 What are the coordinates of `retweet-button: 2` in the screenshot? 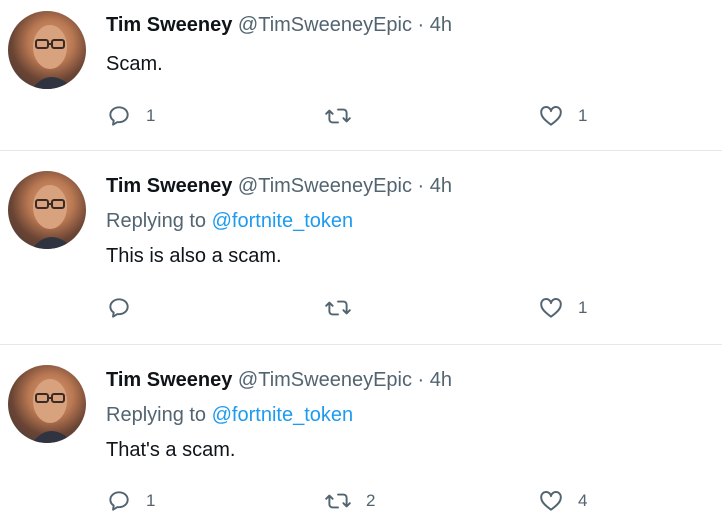 It's located at (349, 501).